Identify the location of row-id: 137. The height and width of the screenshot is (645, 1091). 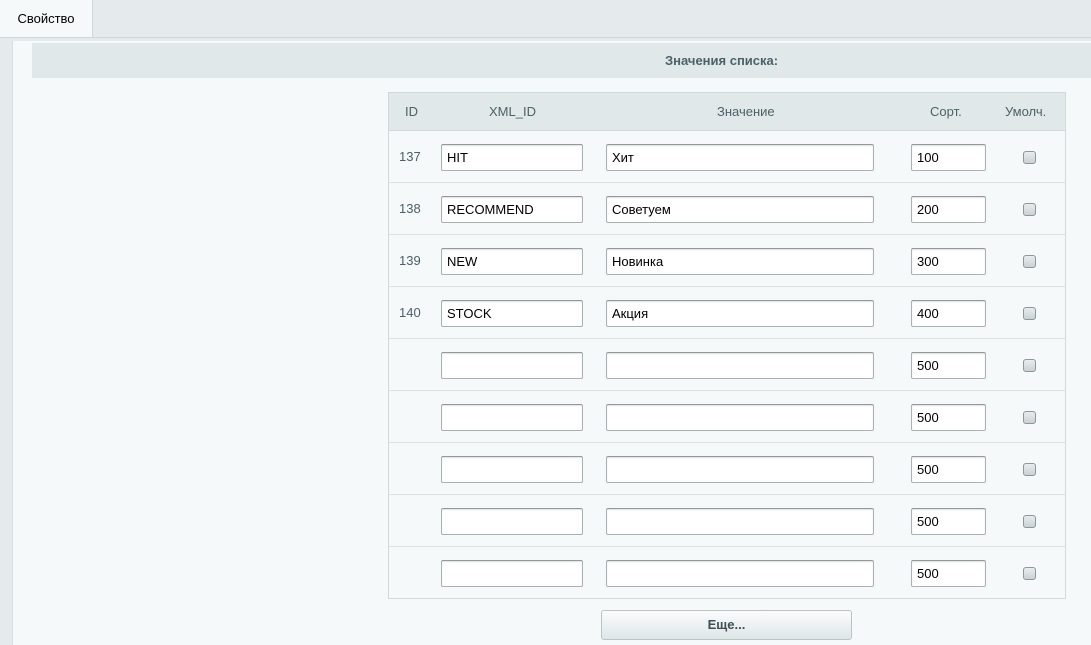
(410, 156).